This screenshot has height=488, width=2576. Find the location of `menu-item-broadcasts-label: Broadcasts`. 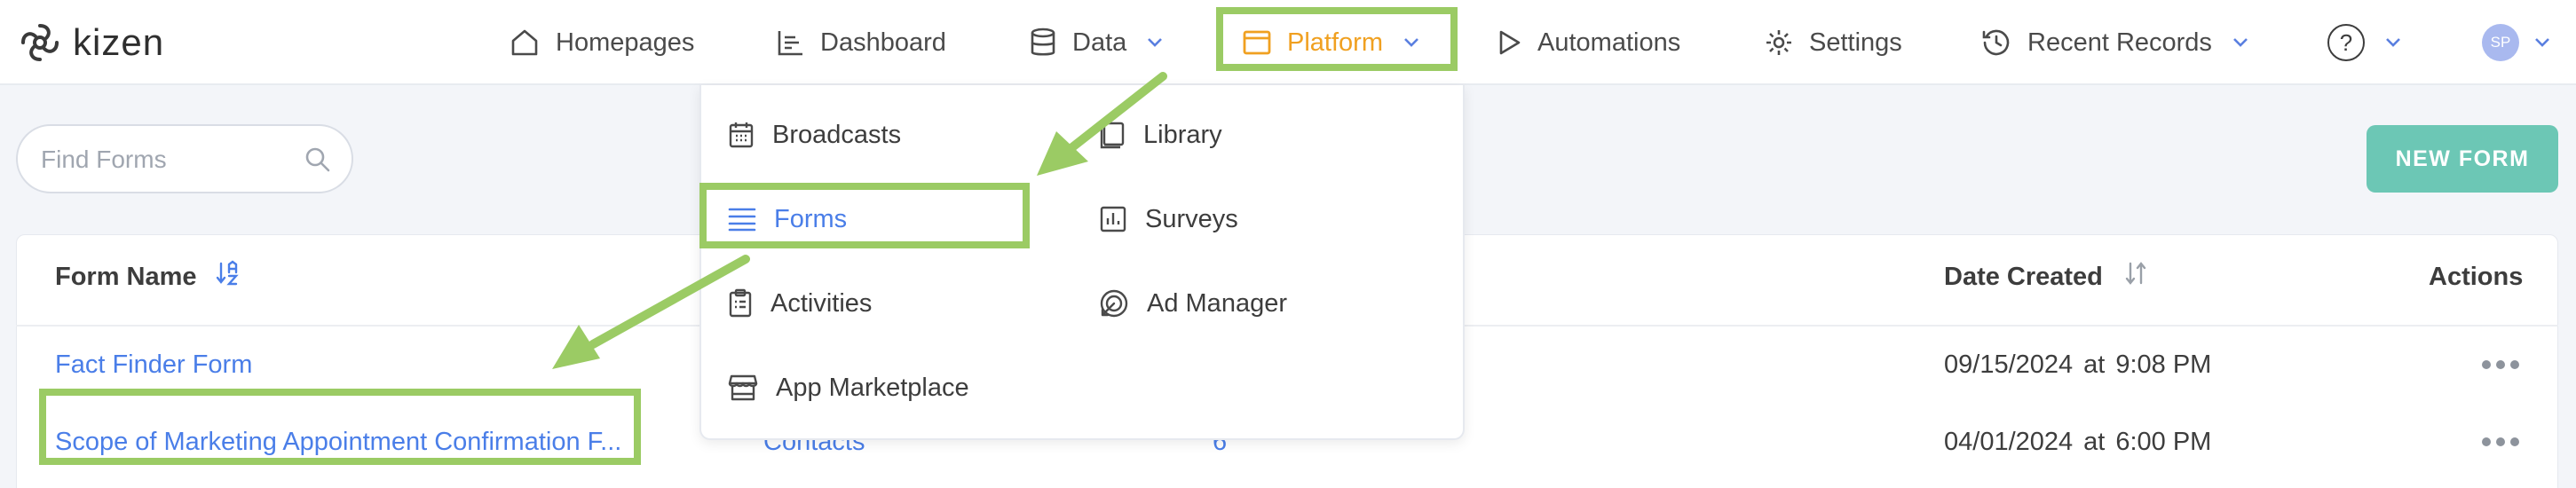

menu-item-broadcasts-label: Broadcasts is located at coordinates (837, 135).